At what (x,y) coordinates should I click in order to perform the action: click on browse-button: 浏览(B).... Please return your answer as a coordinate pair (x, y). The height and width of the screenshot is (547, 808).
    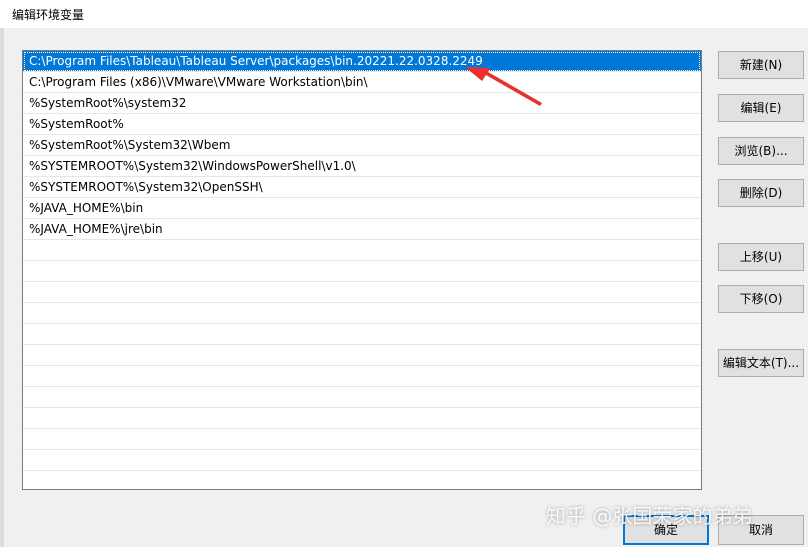
    Looking at the image, I should click on (761, 151).